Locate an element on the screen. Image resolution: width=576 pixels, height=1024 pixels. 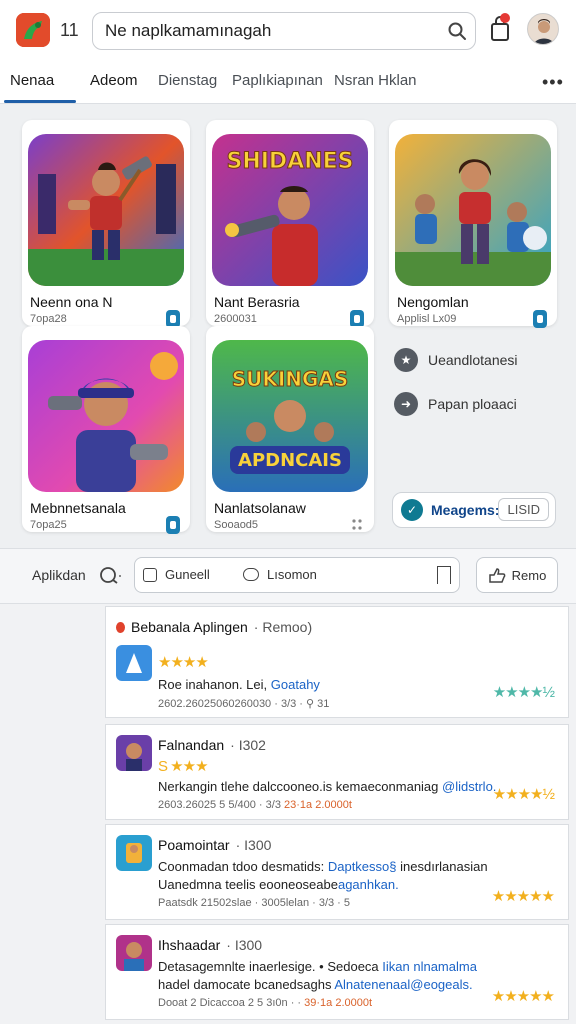
app-card: SHIDANES Nant Berasria 2600031 is located at coordinates (290, 224).